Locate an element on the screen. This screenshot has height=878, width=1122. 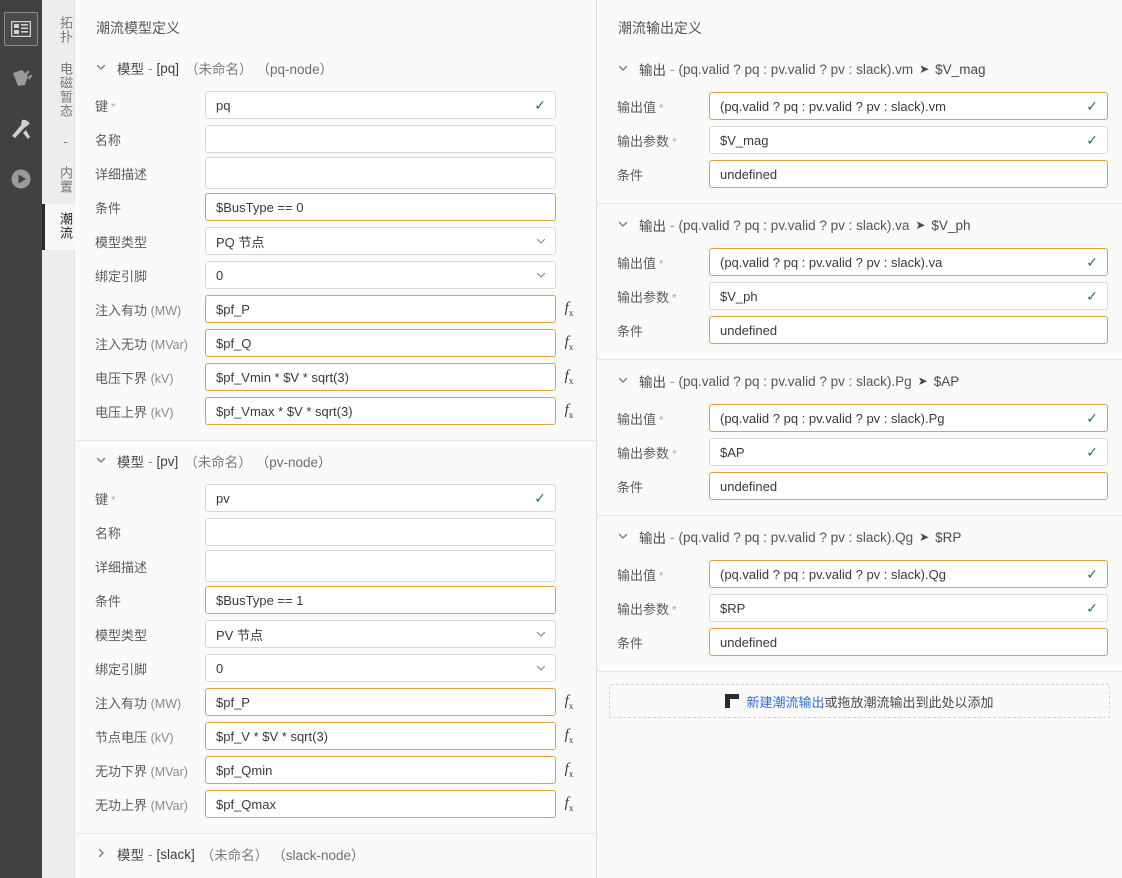
field-wrap is located at coordinates (393, 532).